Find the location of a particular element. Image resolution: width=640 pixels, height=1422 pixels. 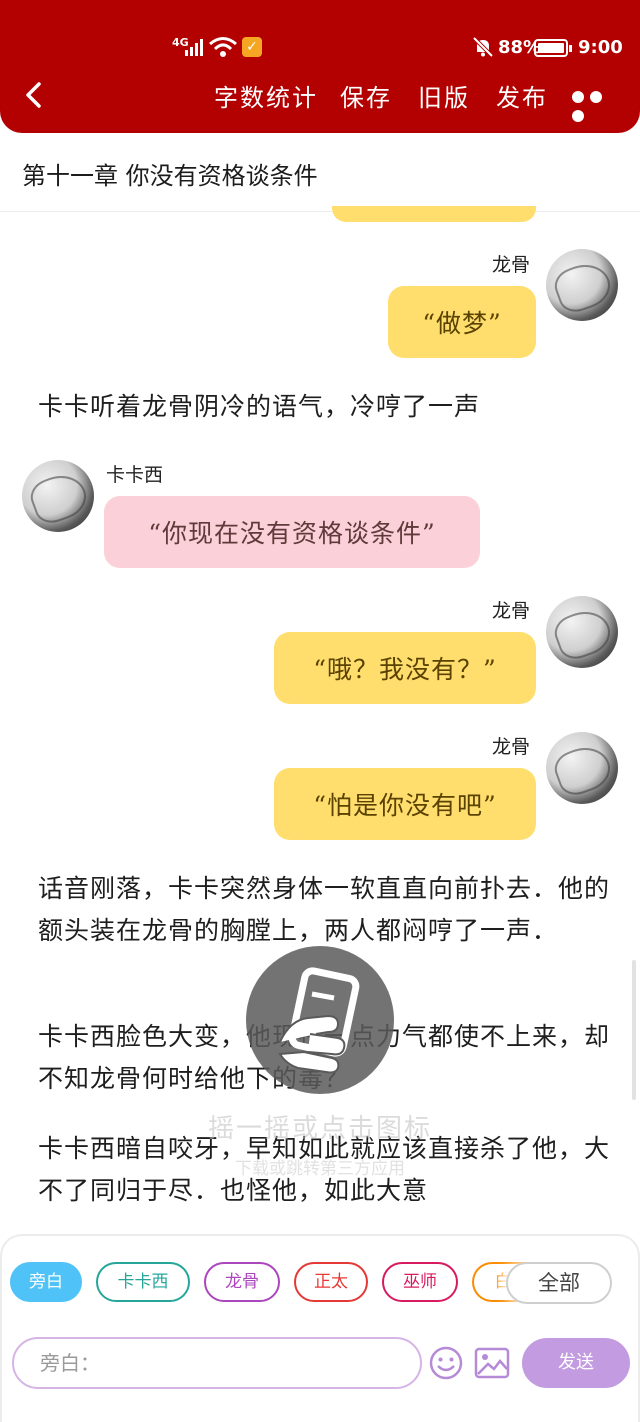

signal-icon is located at coordinates (194, 47).